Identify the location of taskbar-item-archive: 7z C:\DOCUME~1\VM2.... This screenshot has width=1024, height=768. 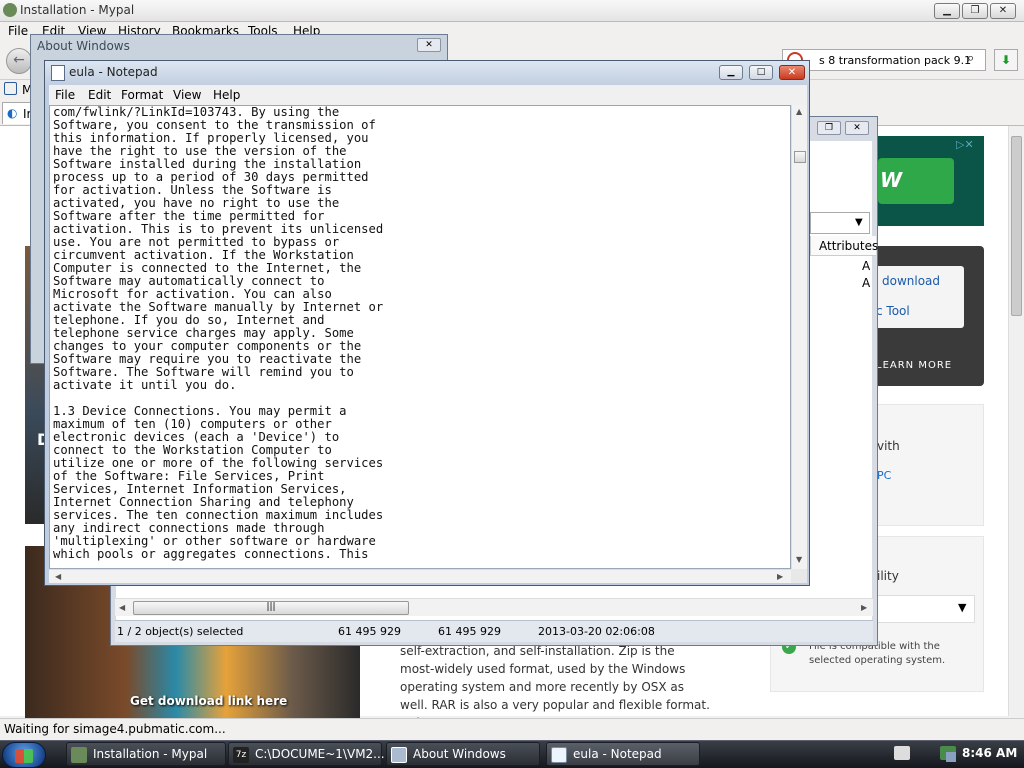
(306, 754).